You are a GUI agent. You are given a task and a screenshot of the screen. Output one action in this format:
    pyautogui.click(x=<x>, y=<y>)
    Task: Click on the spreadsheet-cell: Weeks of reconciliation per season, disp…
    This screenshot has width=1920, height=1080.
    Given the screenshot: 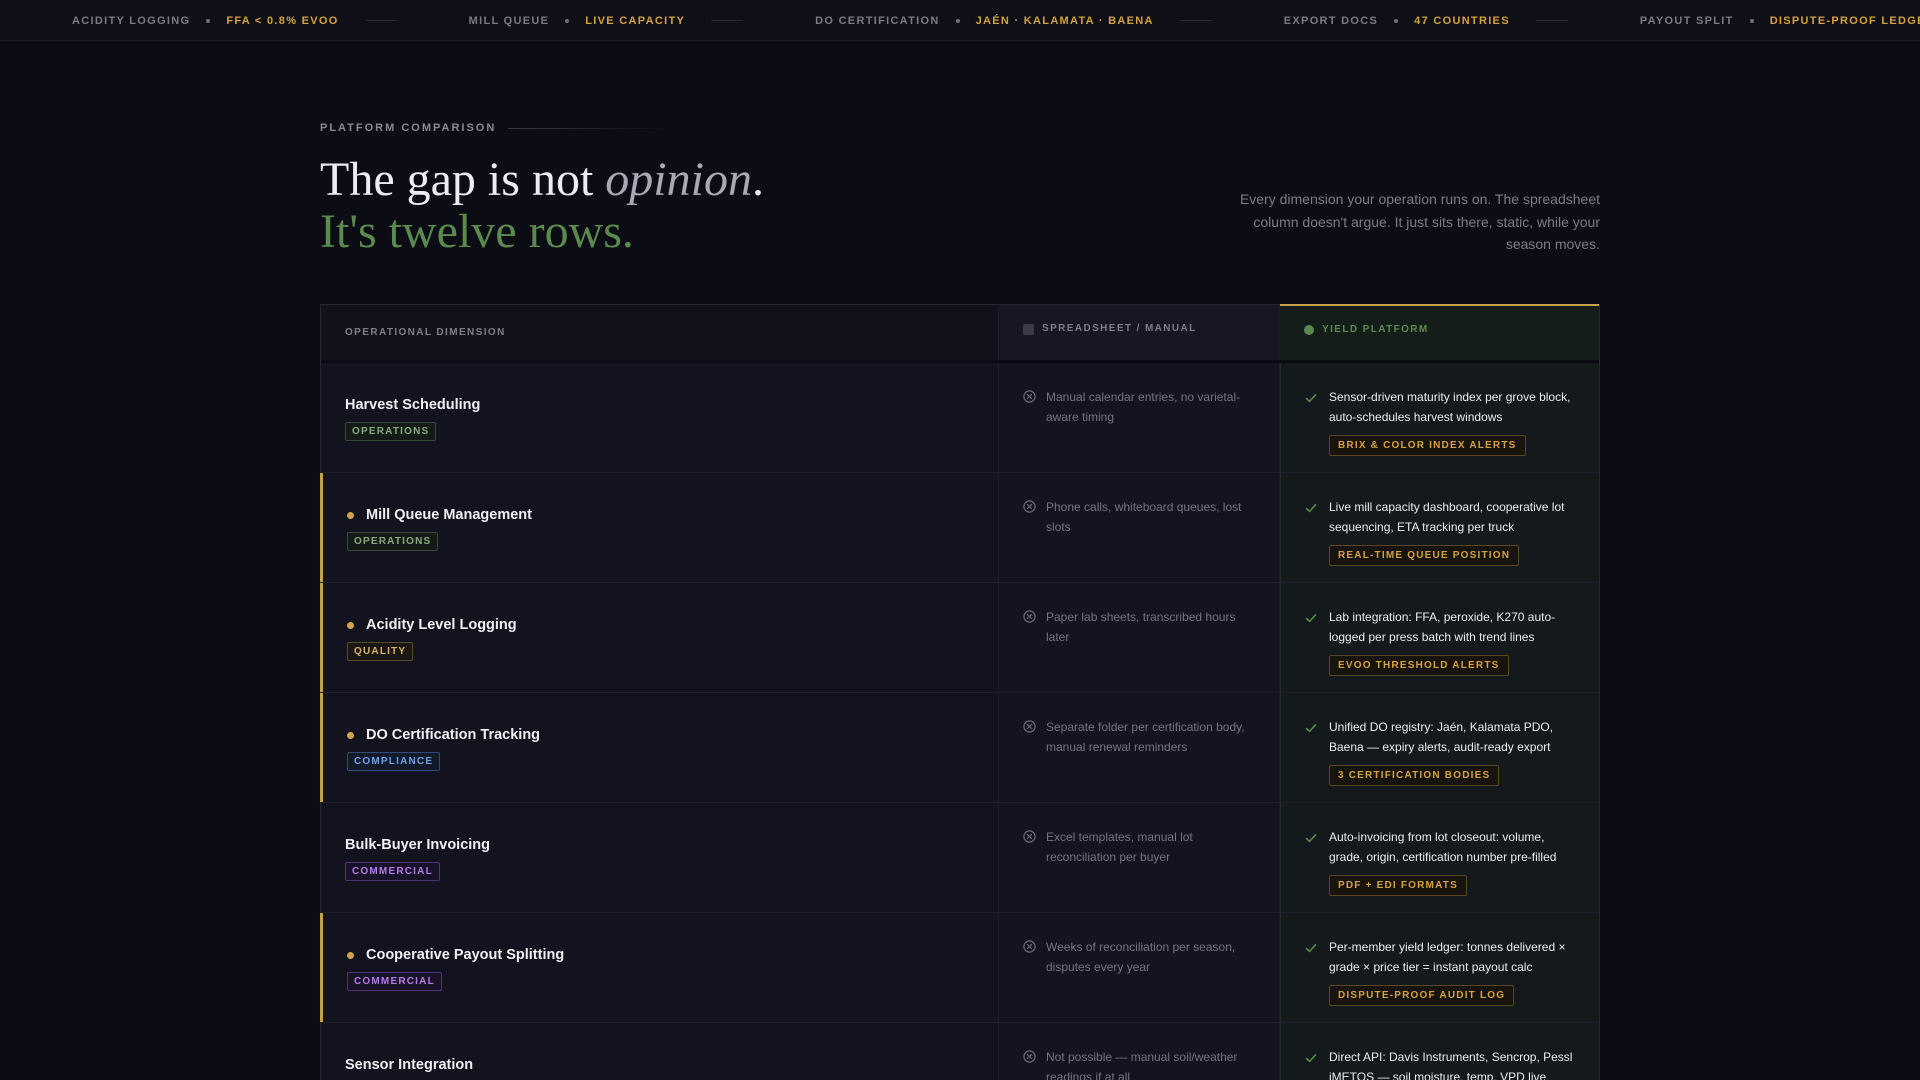 What is the action you would take?
    pyautogui.click(x=1139, y=967)
    